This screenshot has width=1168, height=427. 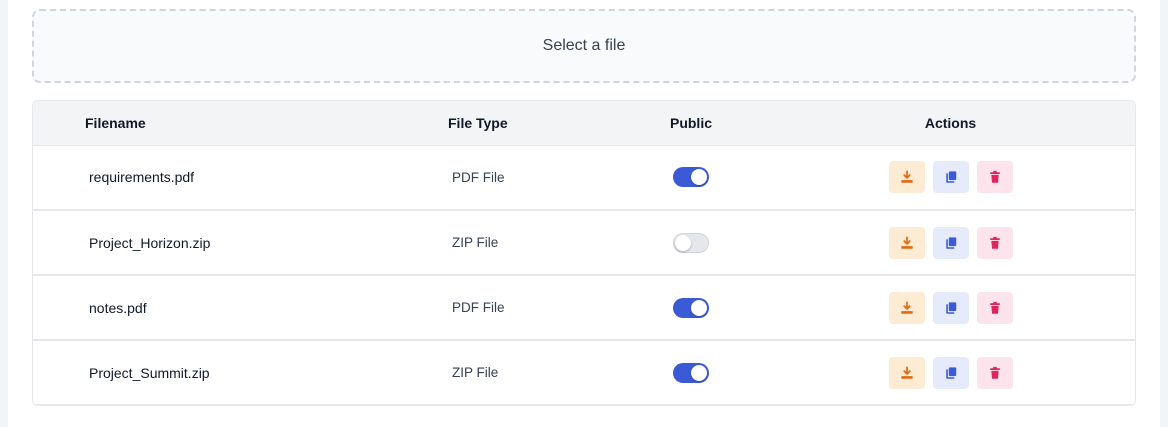 What do you see at coordinates (584, 177) in the screenshot?
I see `table-row: requirements.pdf PDF File` at bounding box center [584, 177].